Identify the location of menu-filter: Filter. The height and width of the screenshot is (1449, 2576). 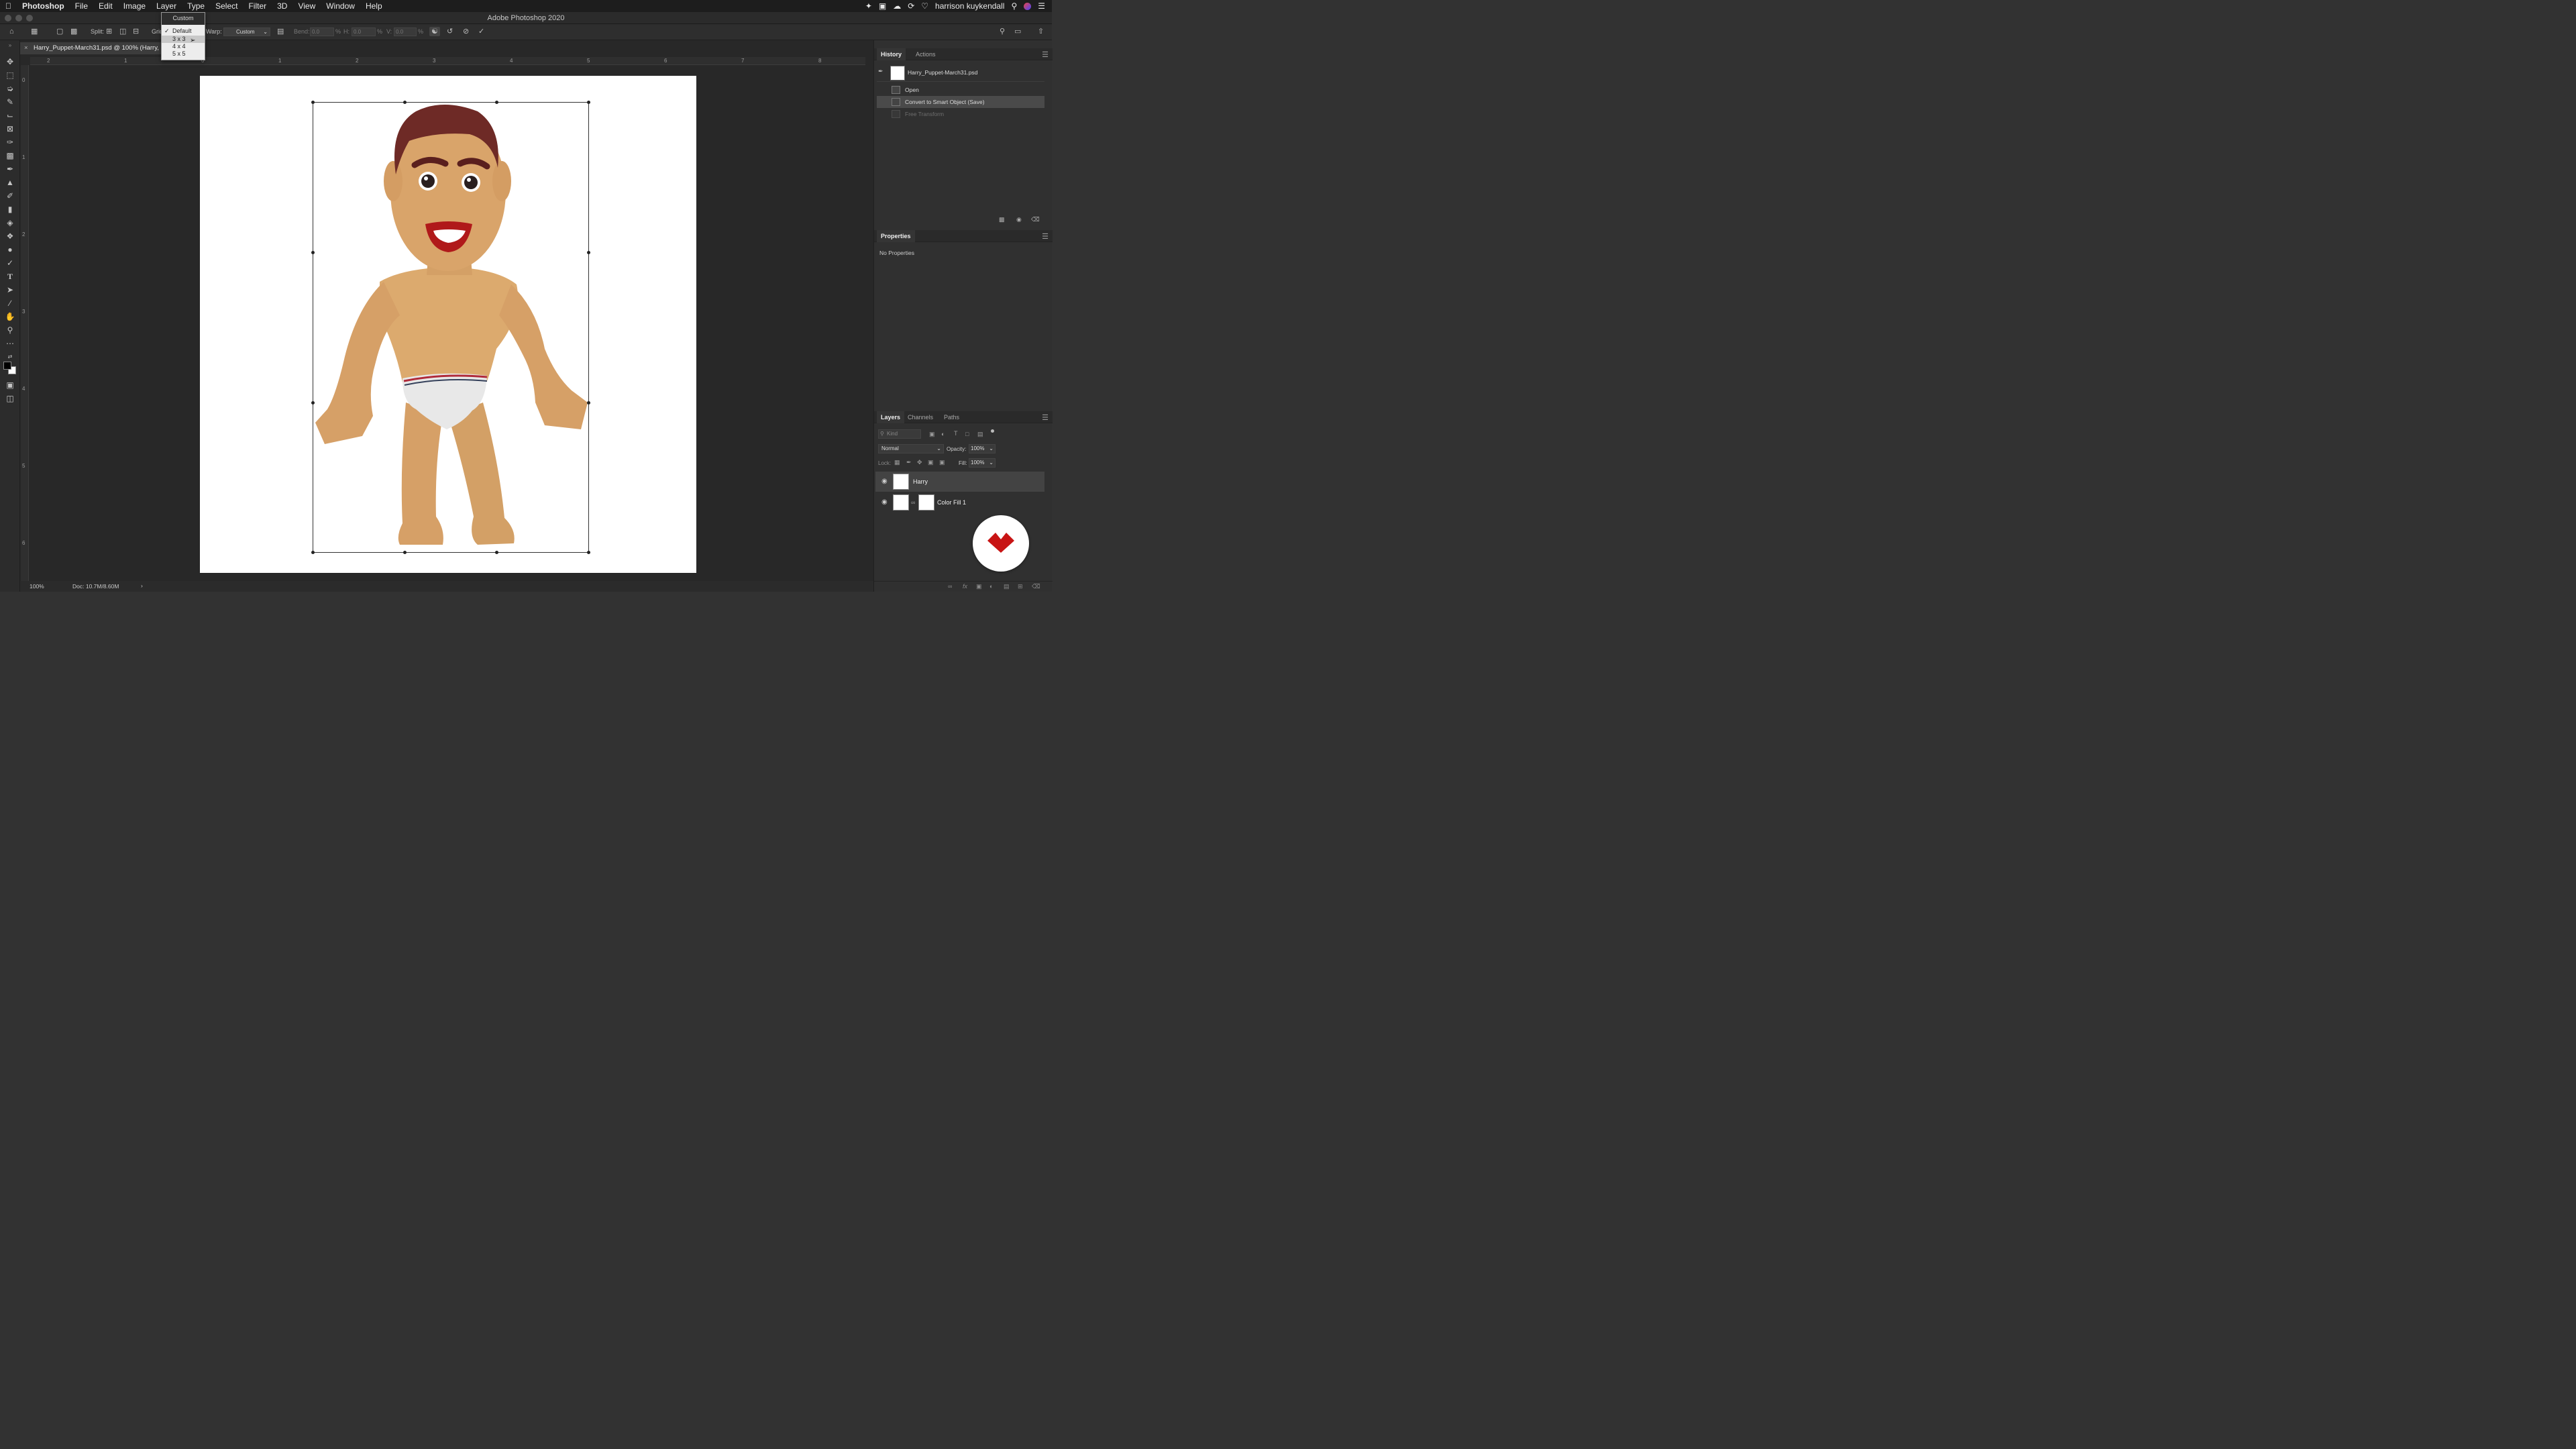
(257, 6).